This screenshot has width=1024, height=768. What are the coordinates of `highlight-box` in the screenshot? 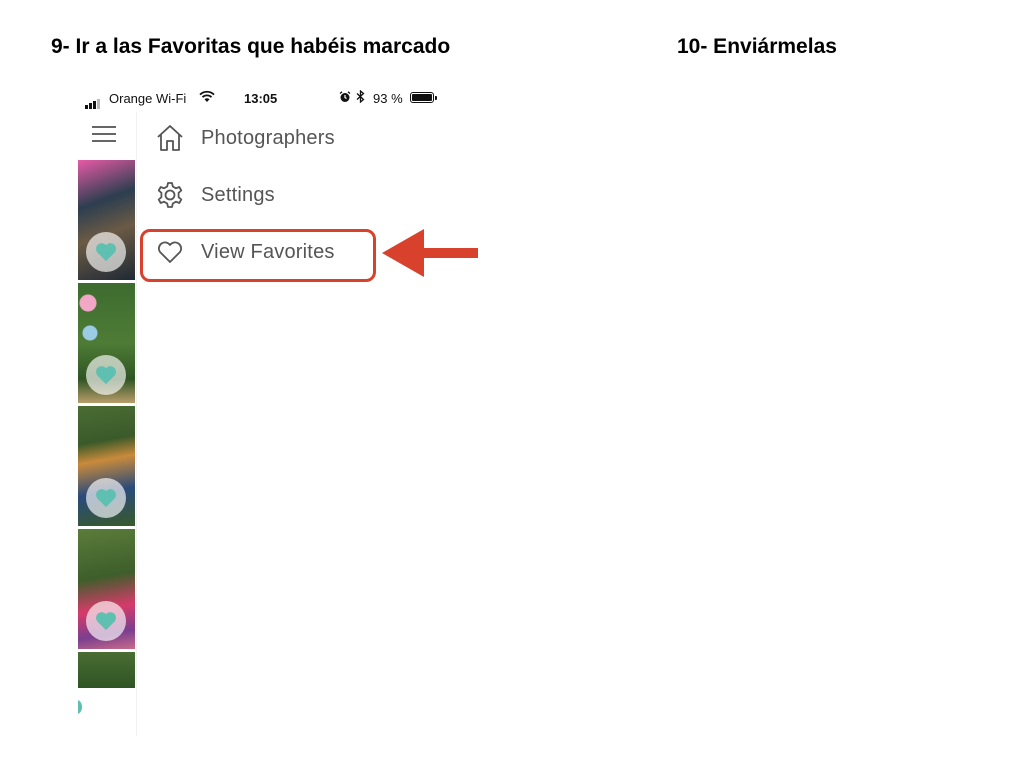 It's located at (258, 255).